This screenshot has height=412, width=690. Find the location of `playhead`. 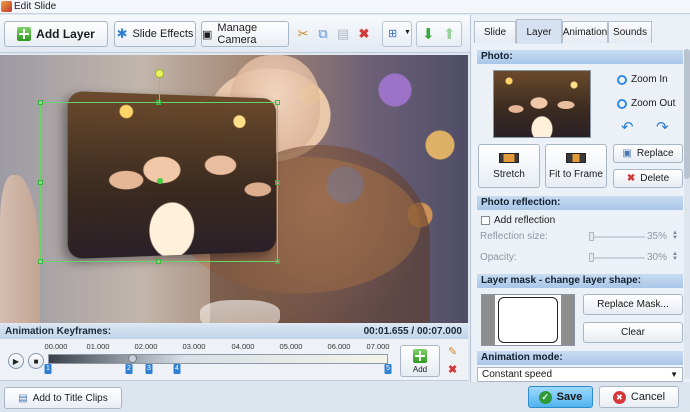

playhead is located at coordinates (132, 358).